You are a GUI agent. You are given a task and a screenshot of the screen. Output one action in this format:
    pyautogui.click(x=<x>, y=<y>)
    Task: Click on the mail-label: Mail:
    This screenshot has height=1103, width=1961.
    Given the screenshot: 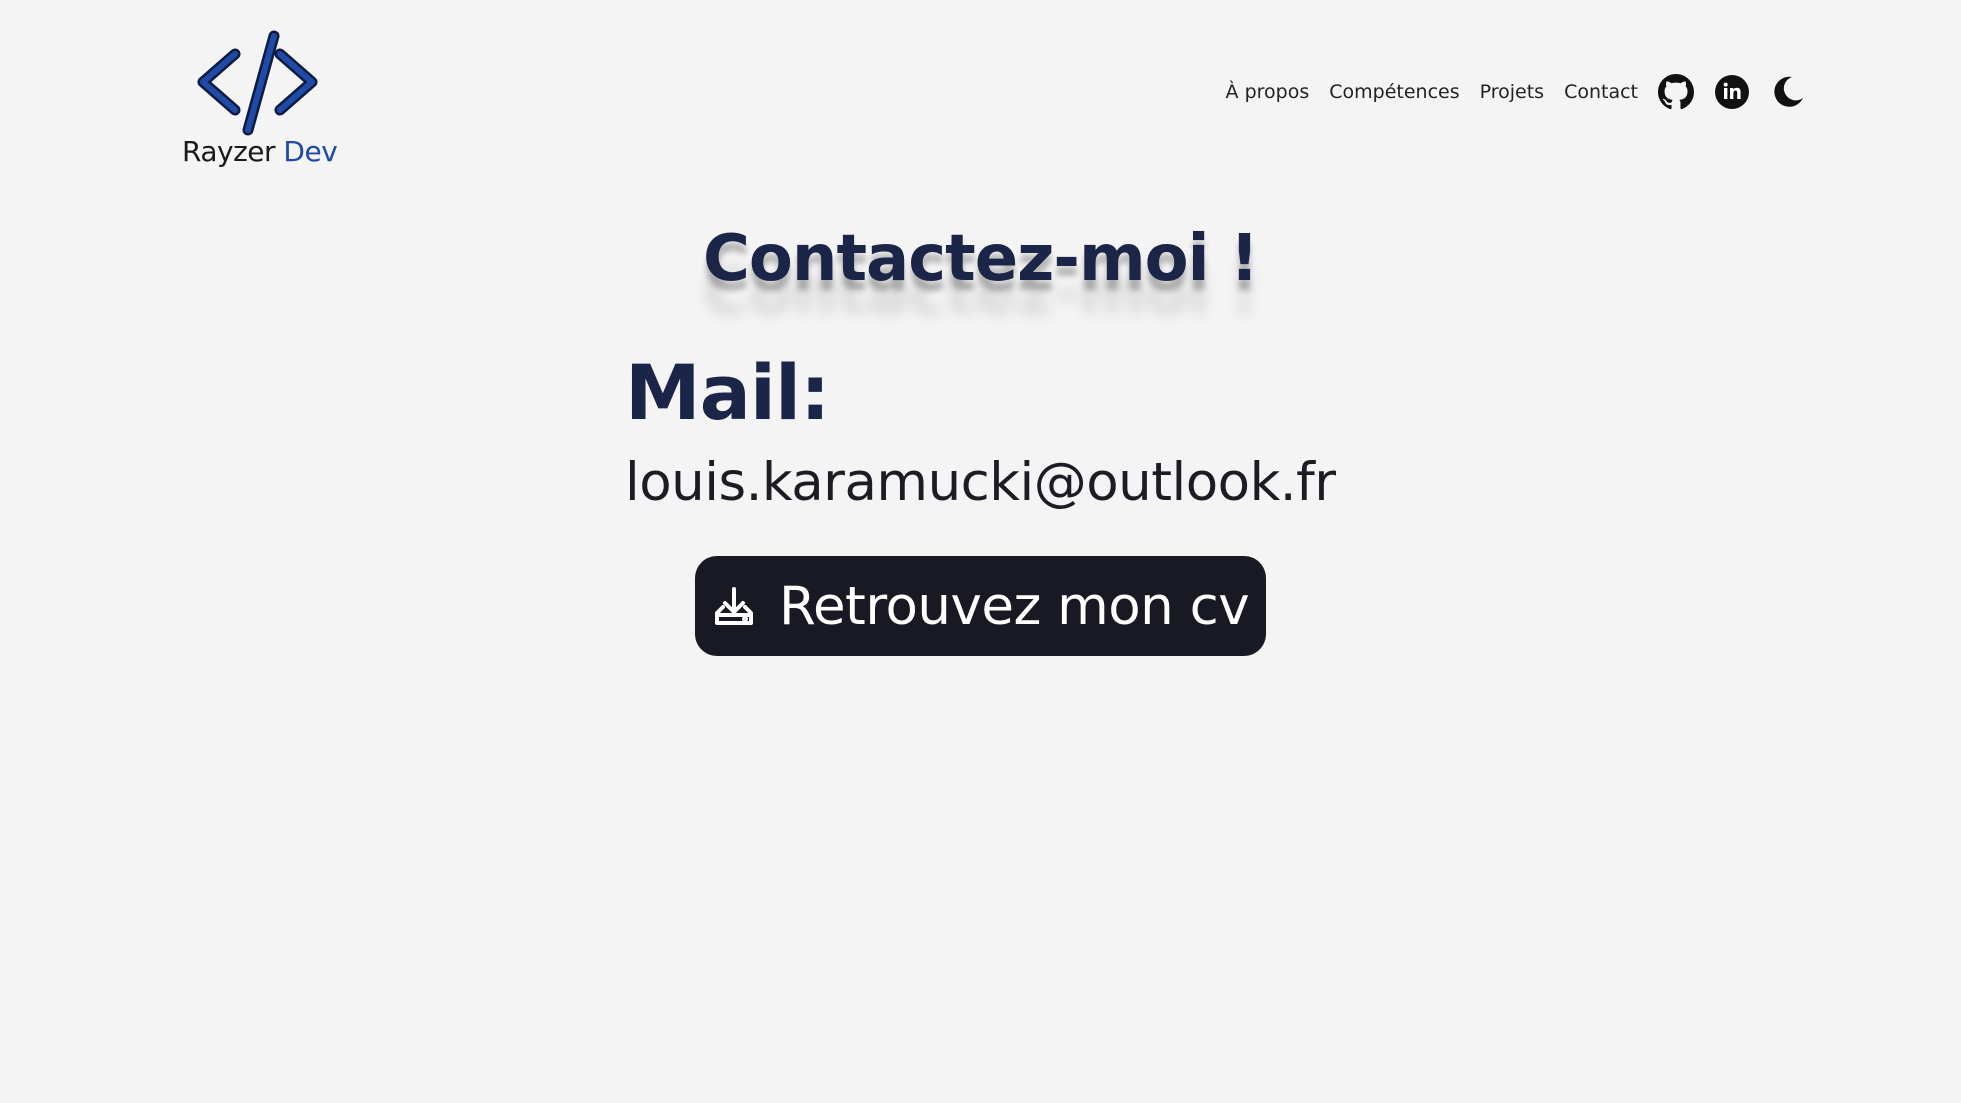 What is the action you would take?
    pyautogui.click(x=727, y=392)
    